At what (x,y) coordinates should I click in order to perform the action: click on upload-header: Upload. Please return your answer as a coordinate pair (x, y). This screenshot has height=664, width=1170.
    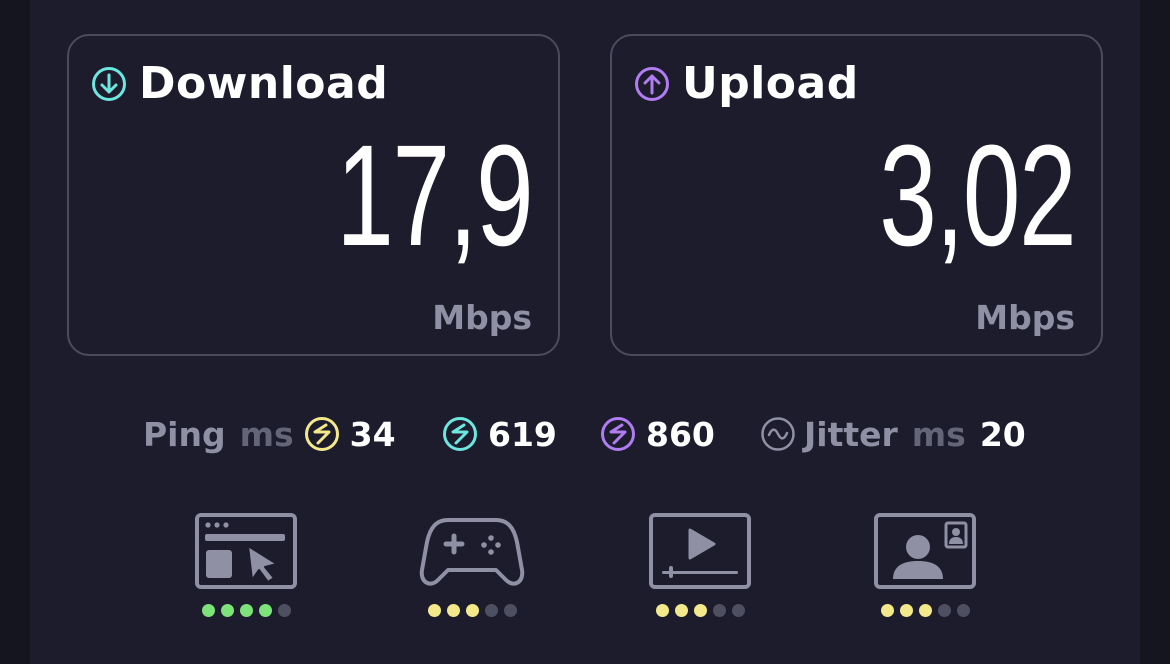
    Looking at the image, I should click on (746, 83).